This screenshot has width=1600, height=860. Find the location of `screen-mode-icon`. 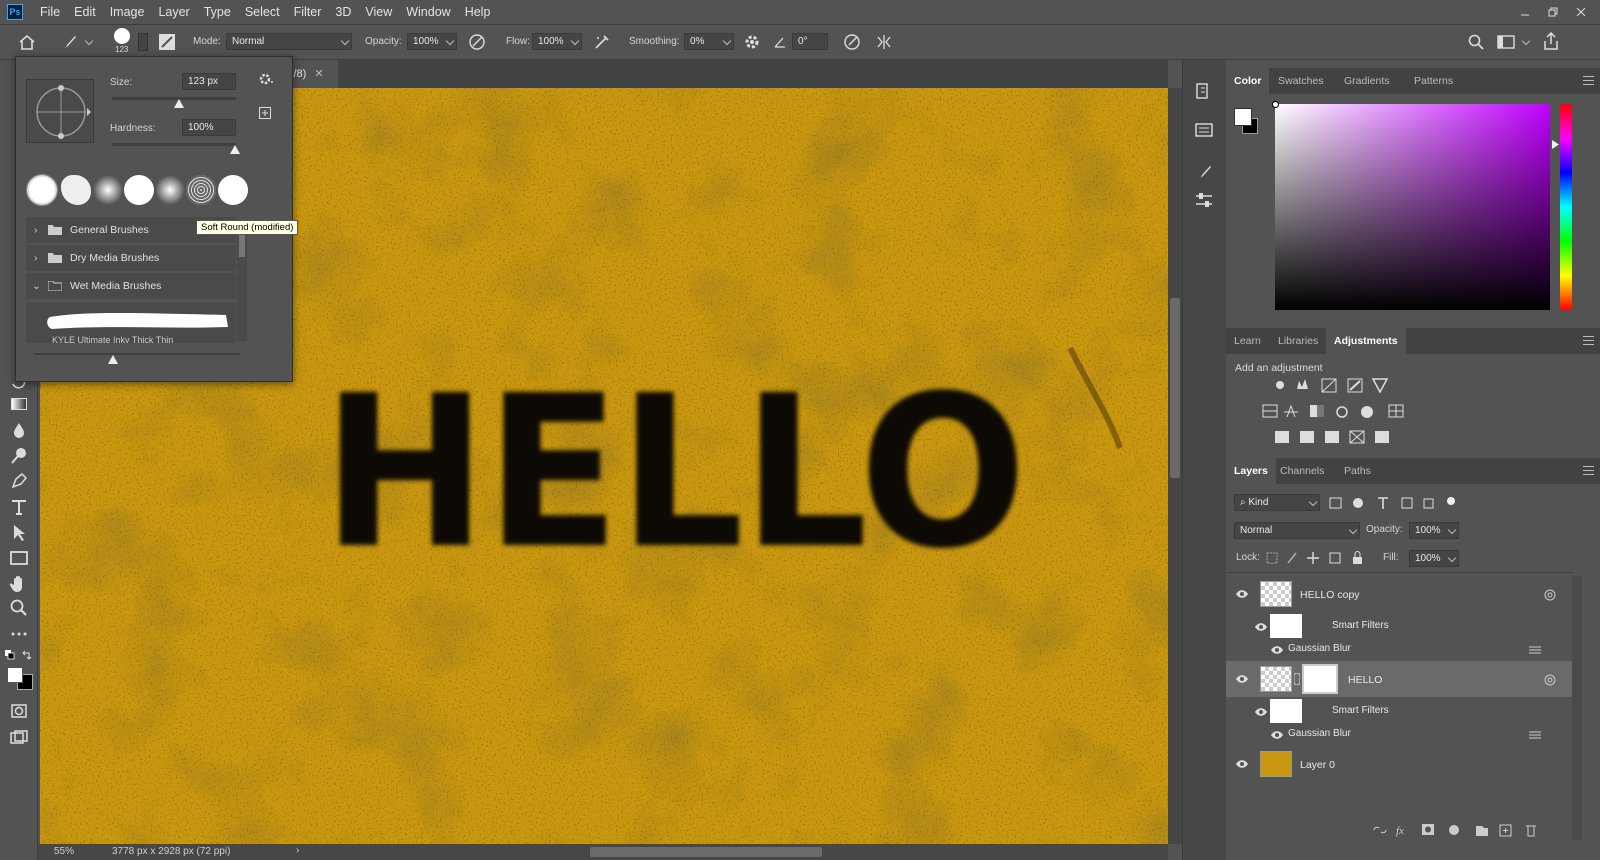

screen-mode-icon is located at coordinates (19, 738).